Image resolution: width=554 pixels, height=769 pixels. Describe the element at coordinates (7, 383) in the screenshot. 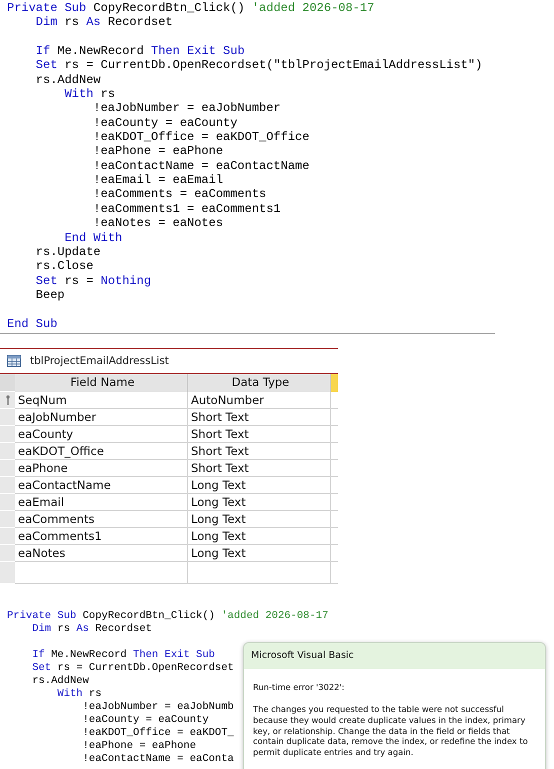

I see `select-all-corner` at that location.